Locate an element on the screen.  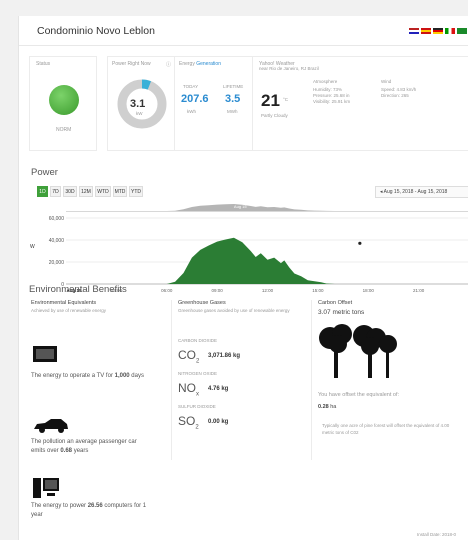
tv-icon is located at coordinates (45, 354).